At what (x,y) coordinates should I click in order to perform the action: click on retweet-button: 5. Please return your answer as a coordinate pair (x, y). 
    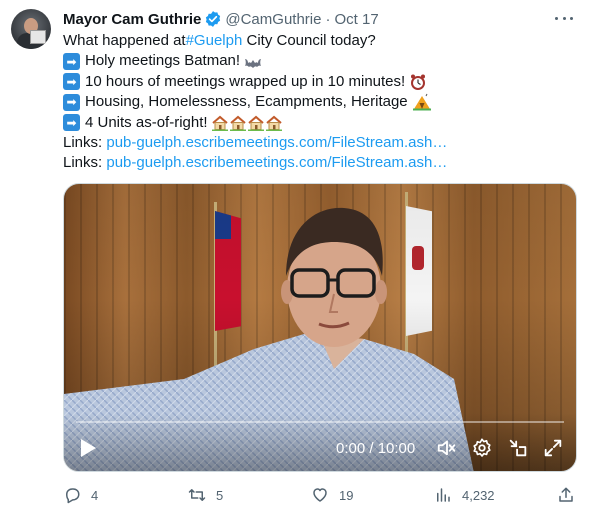
    Looking at the image, I should click on (205, 495).